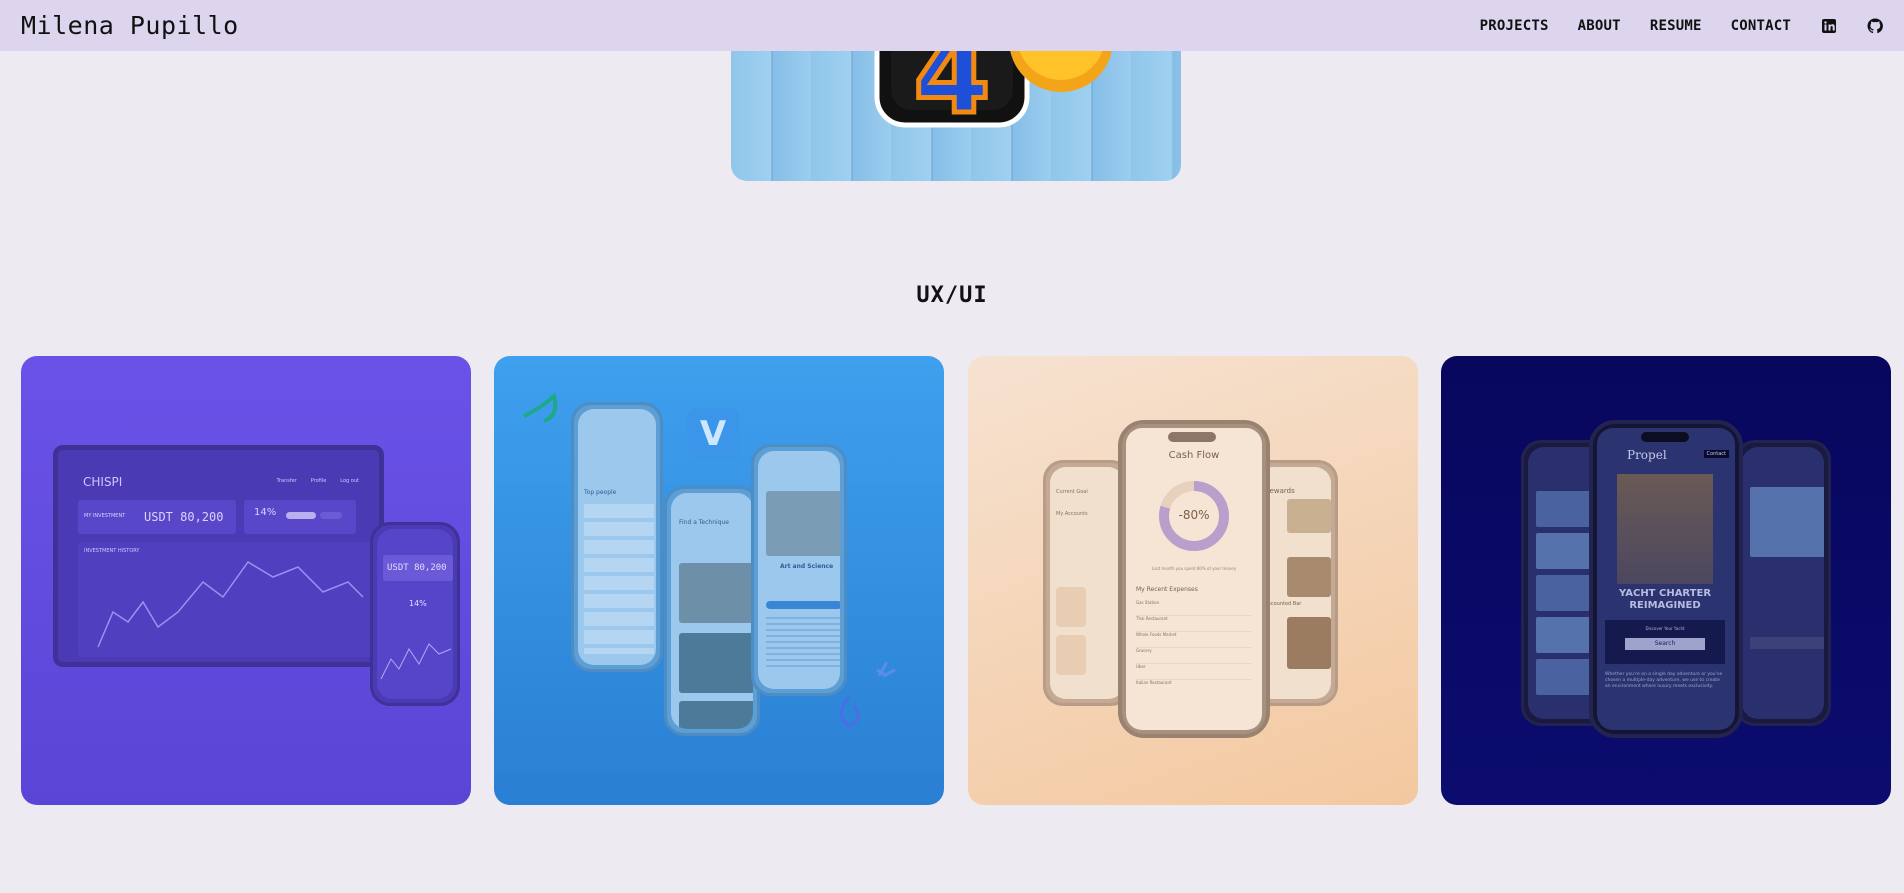  I want to click on expense-item: Whole Foods Market, so click(1194, 640).